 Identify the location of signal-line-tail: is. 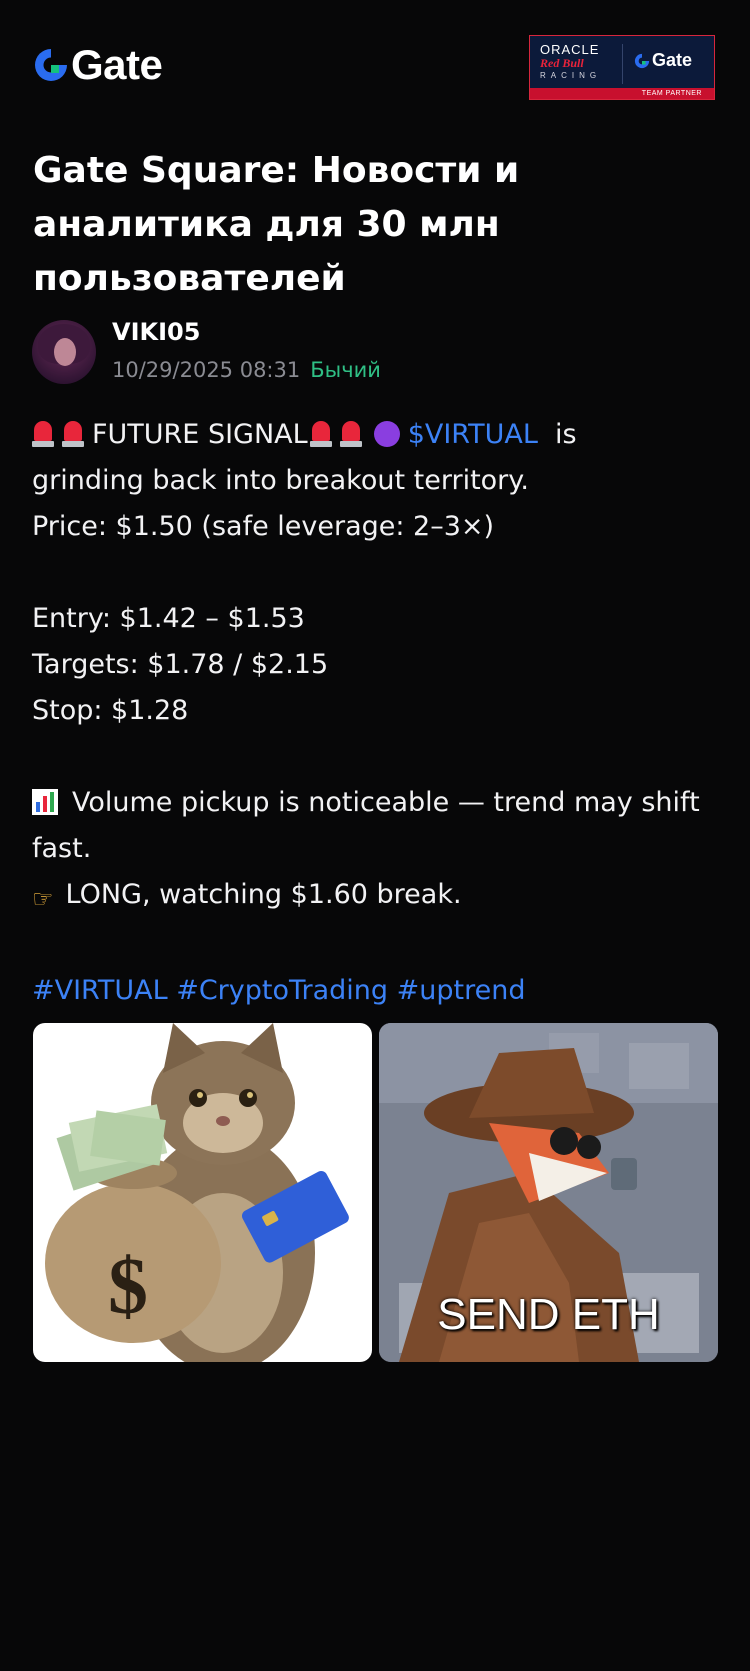
(566, 434).